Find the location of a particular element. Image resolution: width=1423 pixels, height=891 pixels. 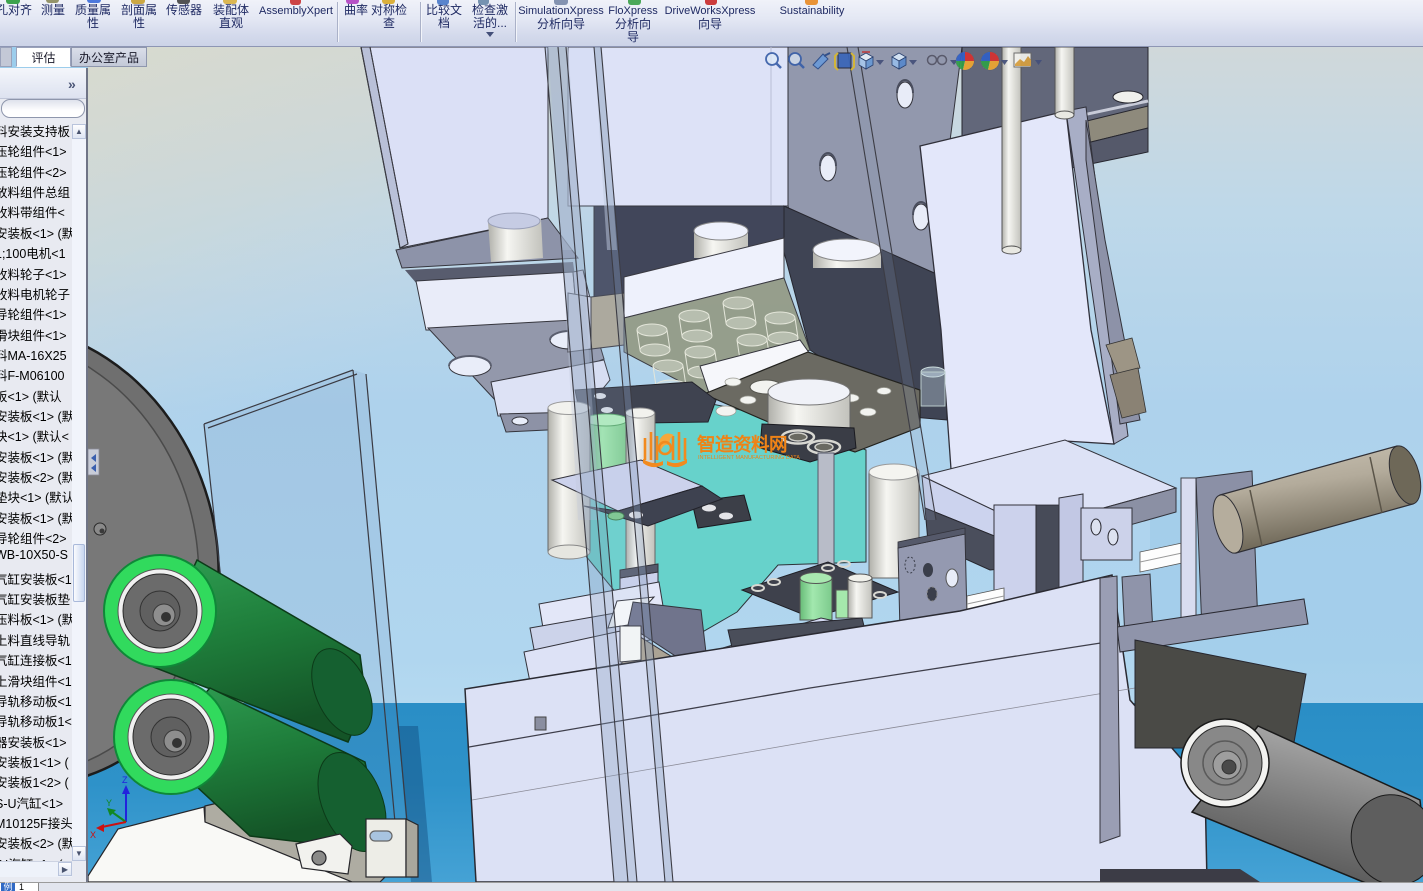

svg-text: X is located at coordinates (93, 835).